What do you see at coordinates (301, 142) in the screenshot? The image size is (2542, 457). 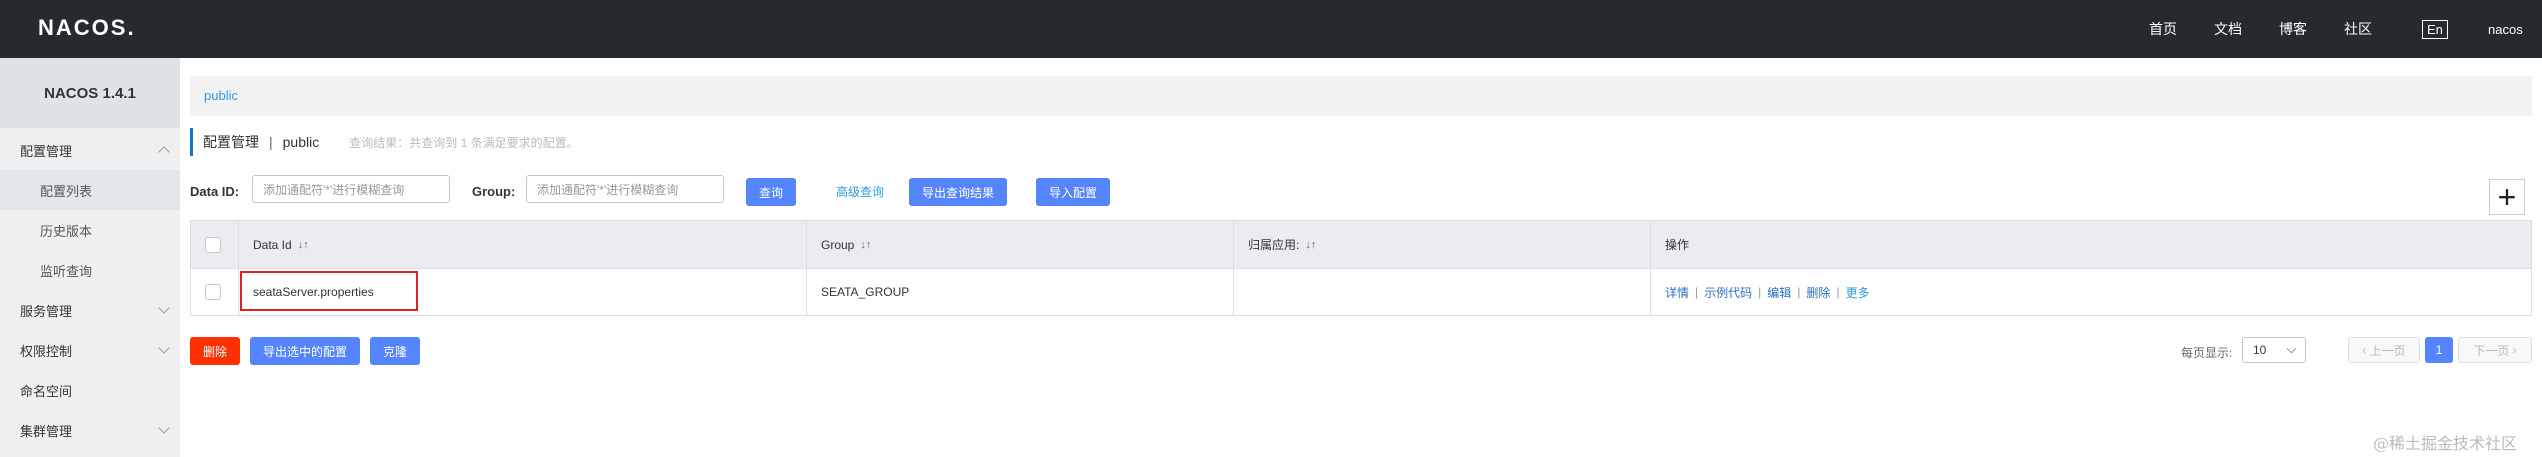 I see `page-namespace: public` at bounding box center [301, 142].